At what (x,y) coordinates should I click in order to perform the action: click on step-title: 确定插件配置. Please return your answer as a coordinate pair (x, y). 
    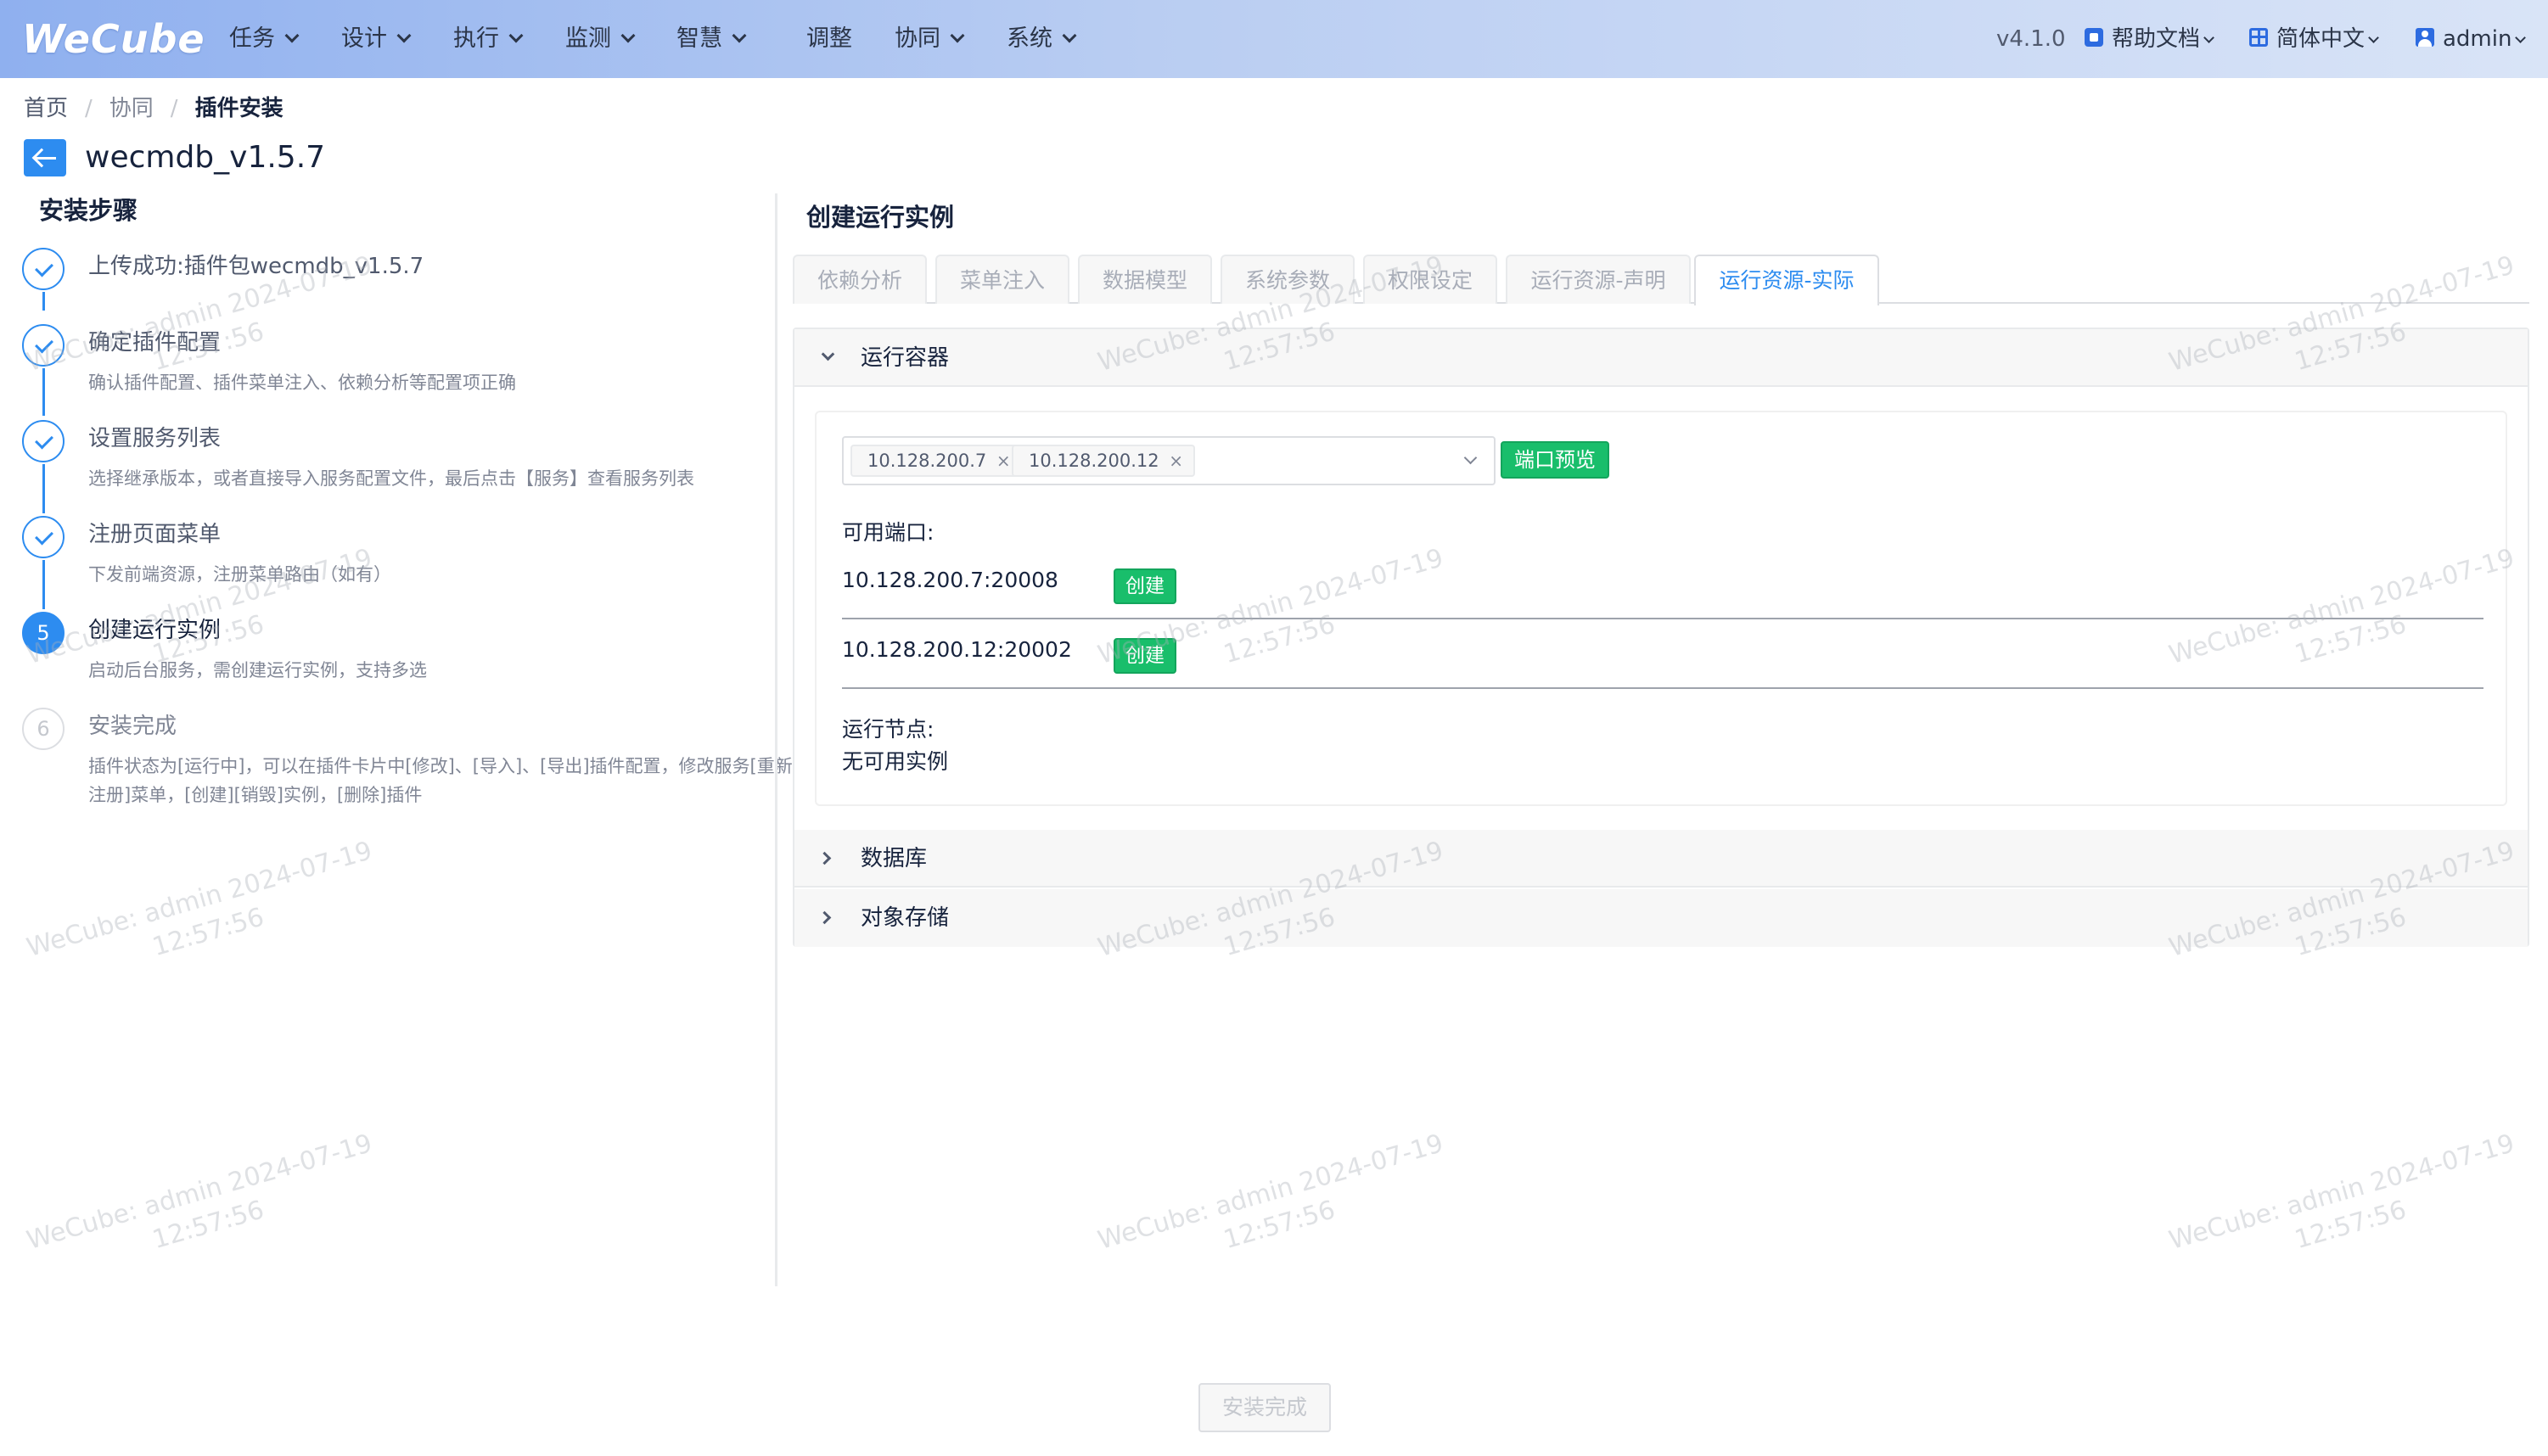
    Looking at the image, I should click on (155, 343).